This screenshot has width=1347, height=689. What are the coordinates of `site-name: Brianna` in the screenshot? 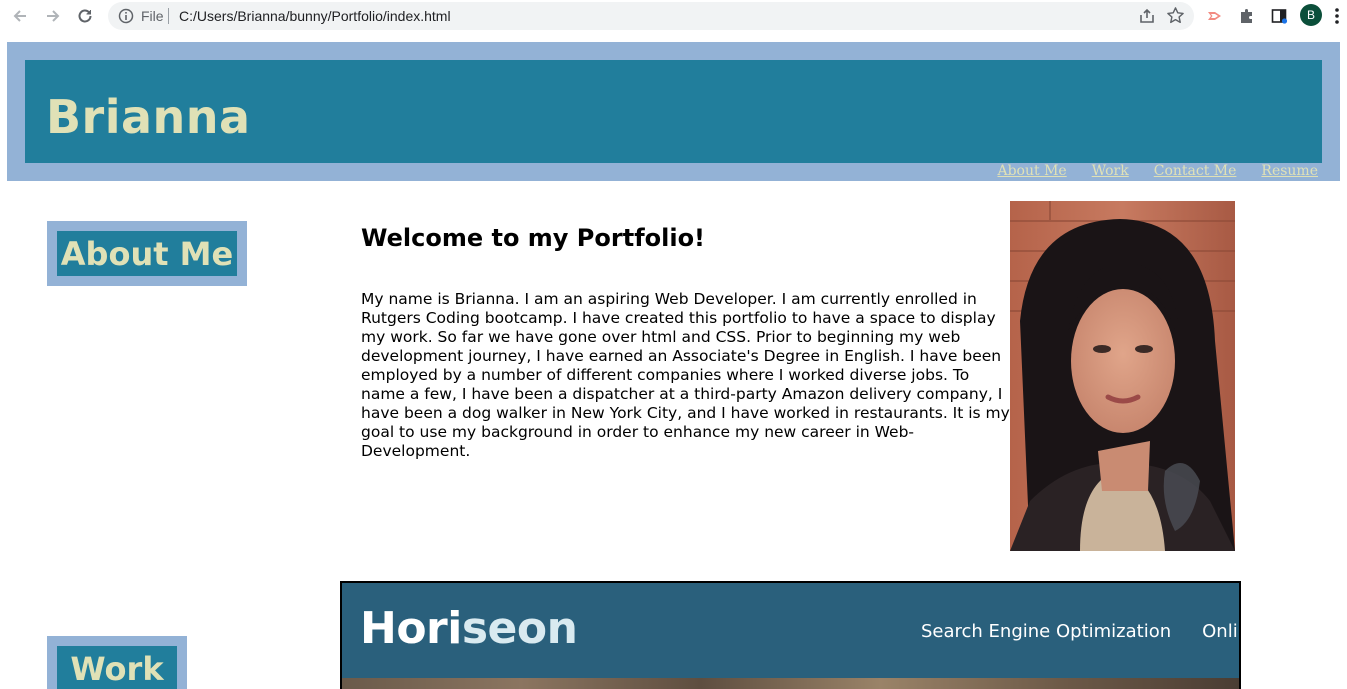 It's located at (148, 117).